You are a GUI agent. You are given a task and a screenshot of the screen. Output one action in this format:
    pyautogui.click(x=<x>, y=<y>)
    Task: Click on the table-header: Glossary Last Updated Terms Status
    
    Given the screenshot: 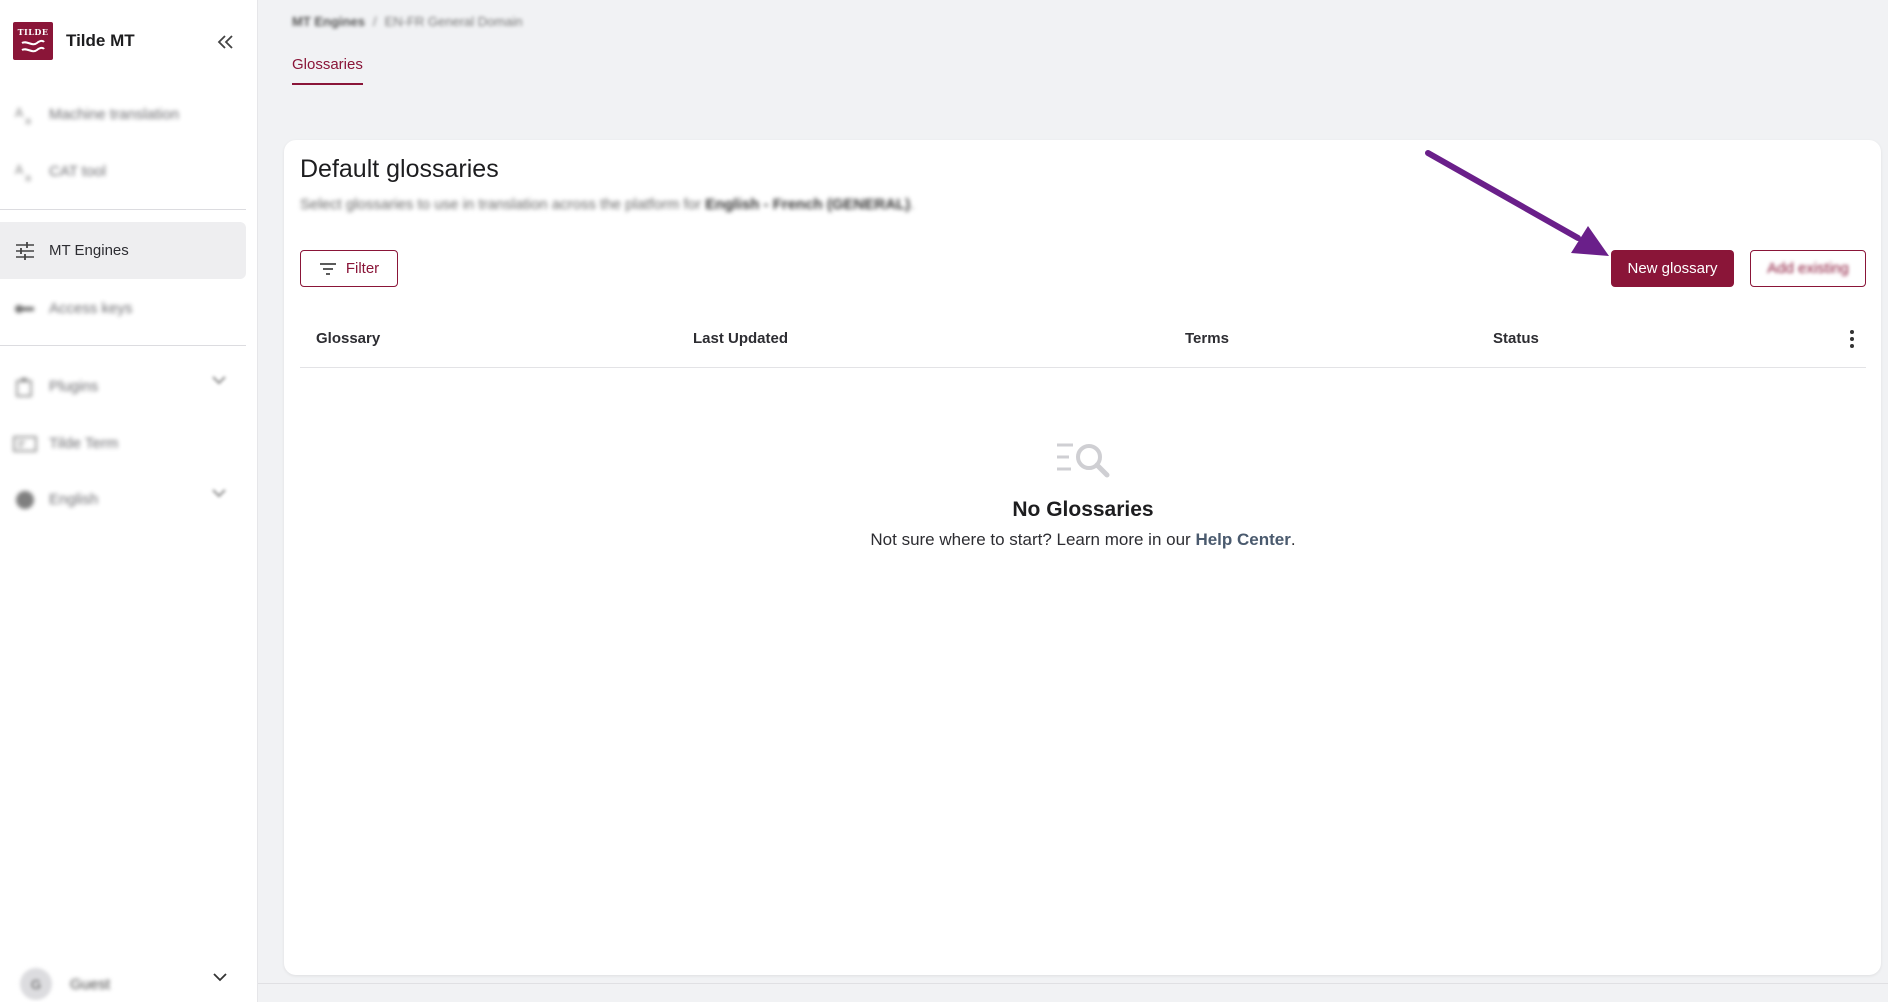 What is the action you would take?
    pyautogui.click(x=1083, y=339)
    